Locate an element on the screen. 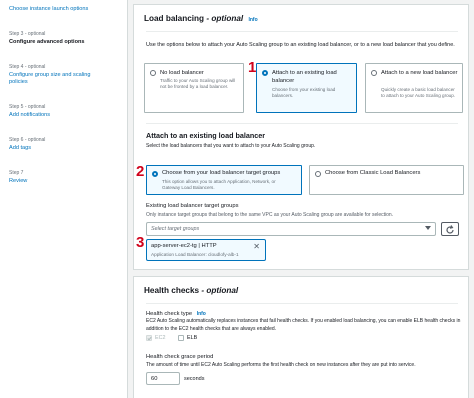 This screenshot has height=398, width=474. option-label: No load balancer is located at coordinates (182, 73).